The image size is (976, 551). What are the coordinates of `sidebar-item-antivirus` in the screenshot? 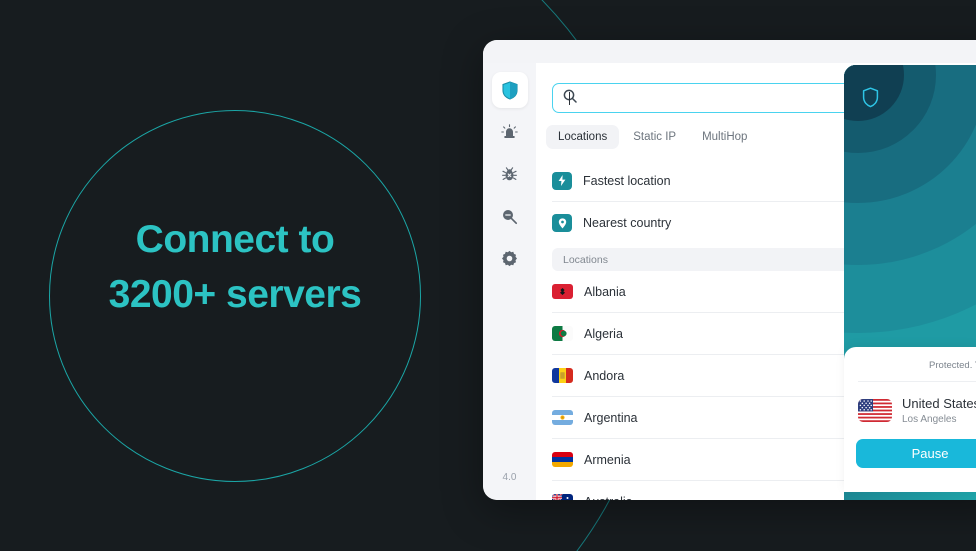 It's located at (510, 174).